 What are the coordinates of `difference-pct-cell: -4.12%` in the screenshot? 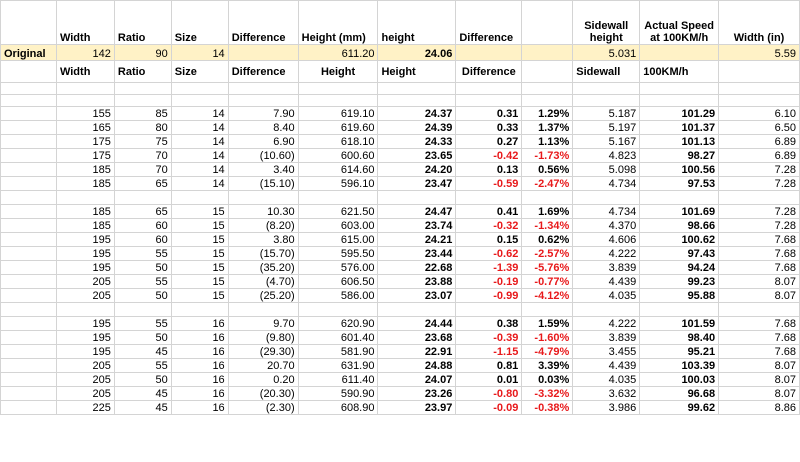 It's located at (547, 295).